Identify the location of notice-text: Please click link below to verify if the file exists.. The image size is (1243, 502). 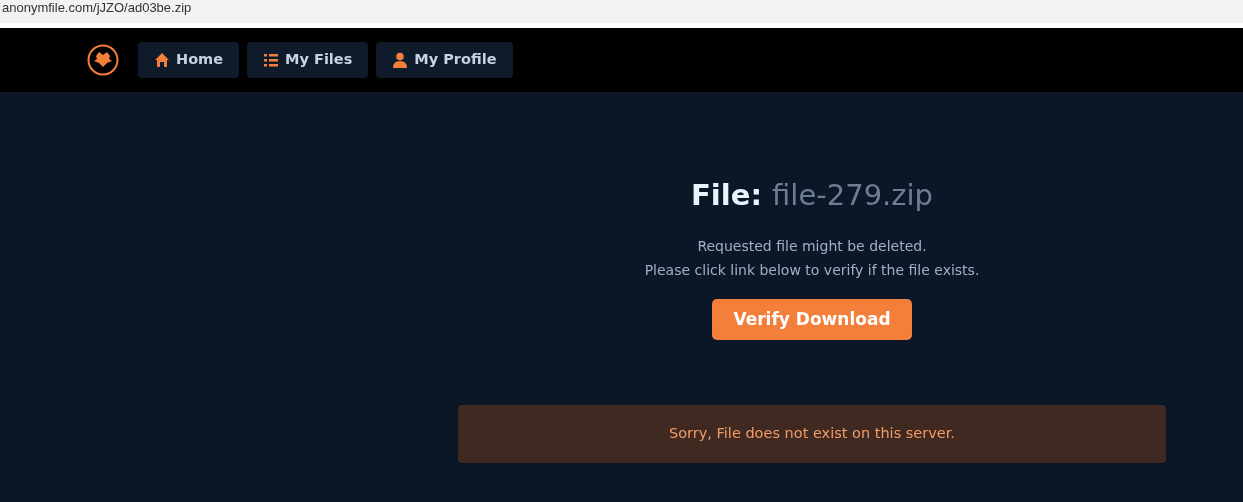
(812, 270).